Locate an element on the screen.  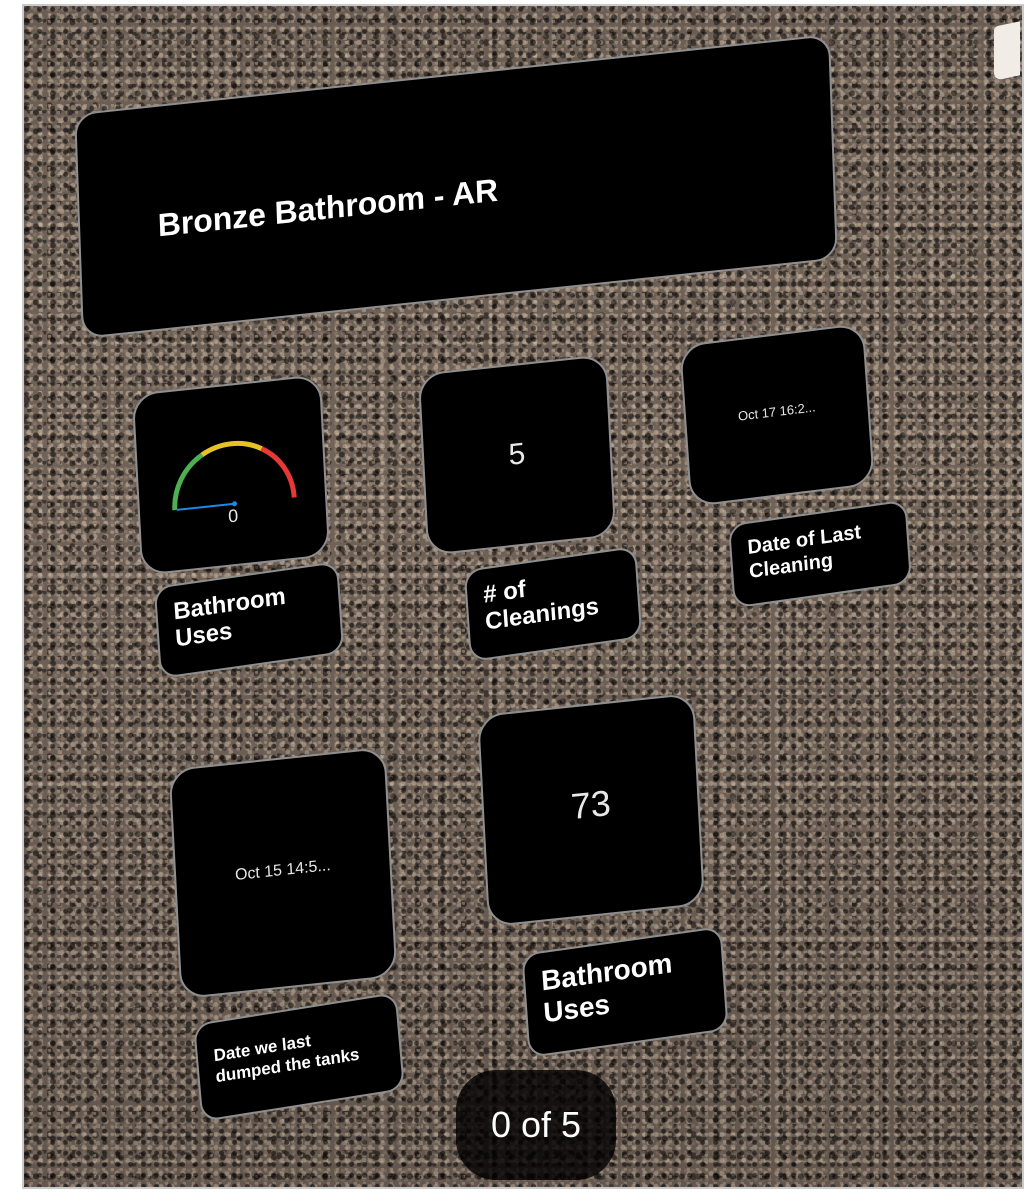
bathroom-uses-count-tile: 73 is located at coordinates (591, 810).